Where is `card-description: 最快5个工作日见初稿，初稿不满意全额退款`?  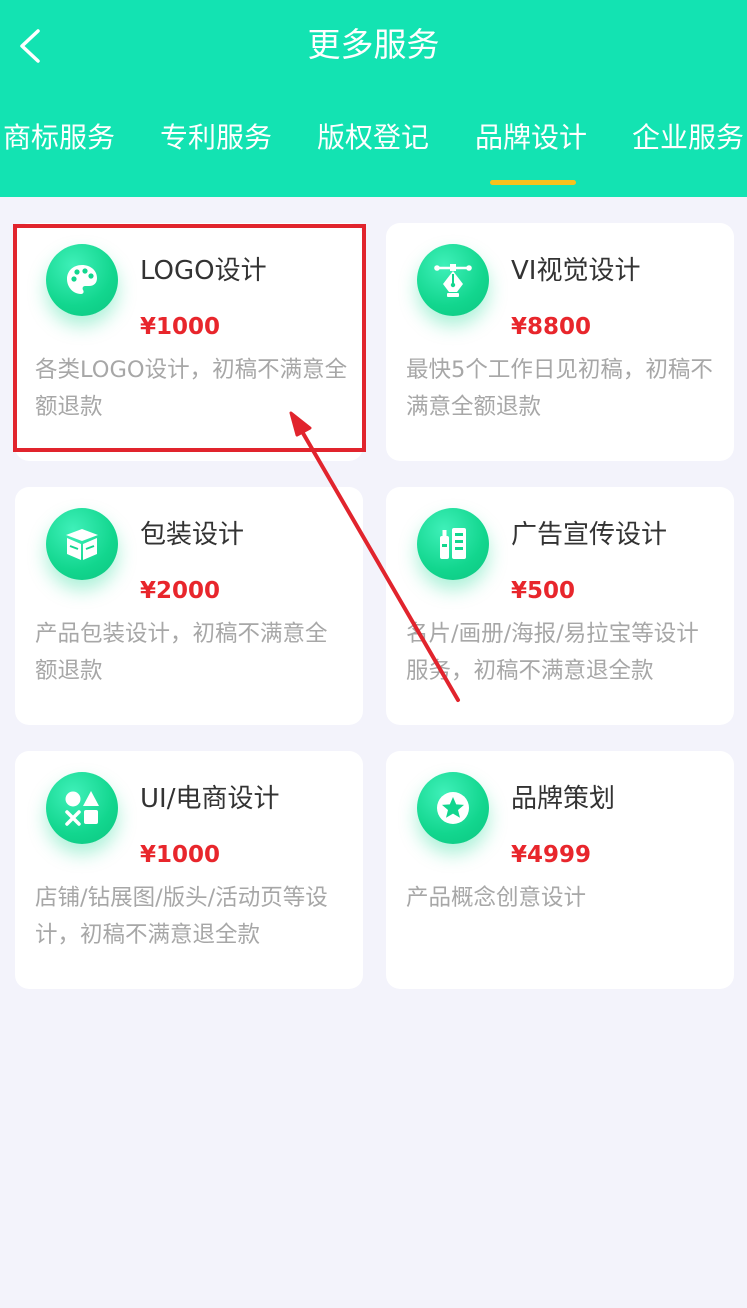 card-description: 最快5个工作日见初稿，初稿不满意全额退款 is located at coordinates (559, 388).